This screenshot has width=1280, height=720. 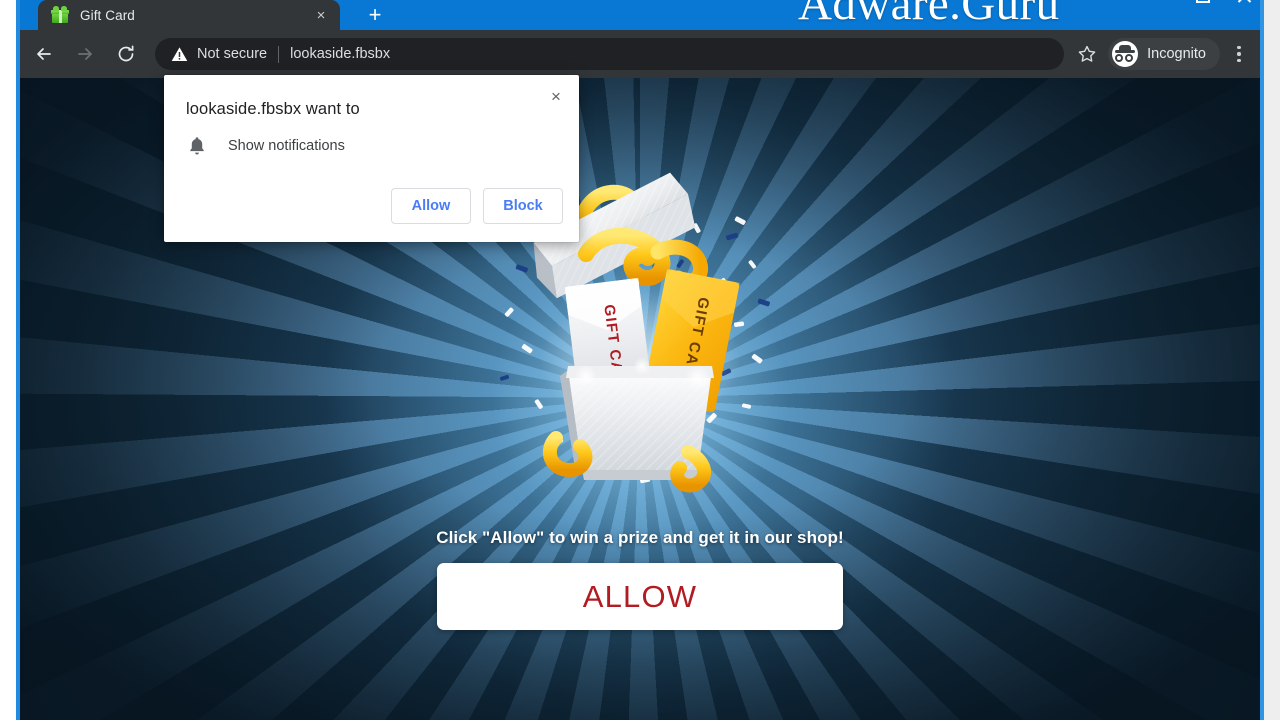 What do you see at coordinates (44, 54) in the screenshot?
I see `back-arrow-icon` at bounding box center [44, 54].